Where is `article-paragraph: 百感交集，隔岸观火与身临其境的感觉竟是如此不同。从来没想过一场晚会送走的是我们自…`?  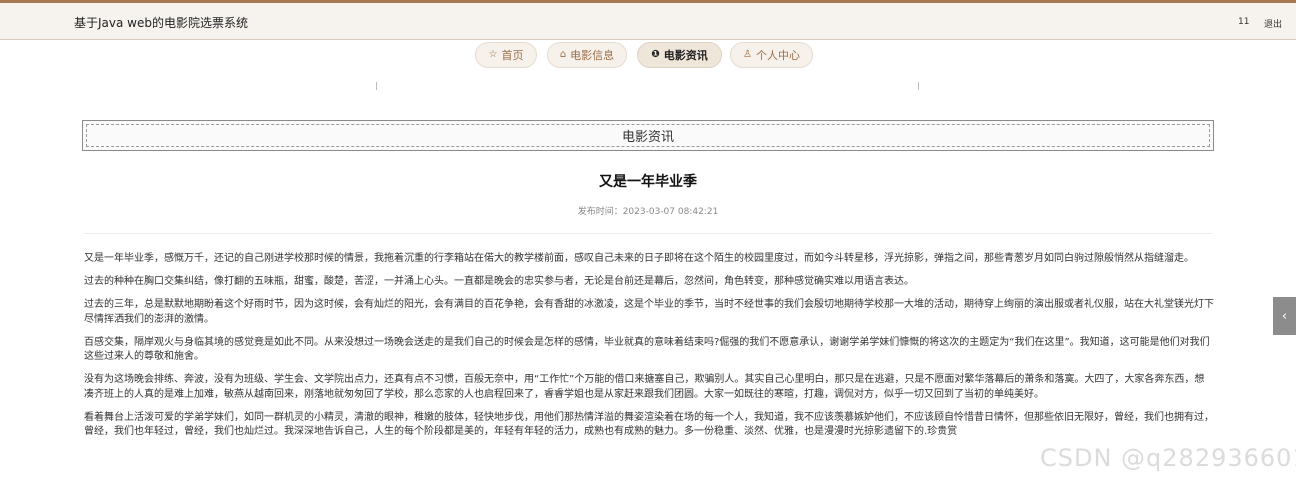
article-paragraph: 百感交集，隔岸观火与身临其境的感觉竟是如此不同。从来没想过一场晚会送走的是我们自… is located at coordinates (647, 349).